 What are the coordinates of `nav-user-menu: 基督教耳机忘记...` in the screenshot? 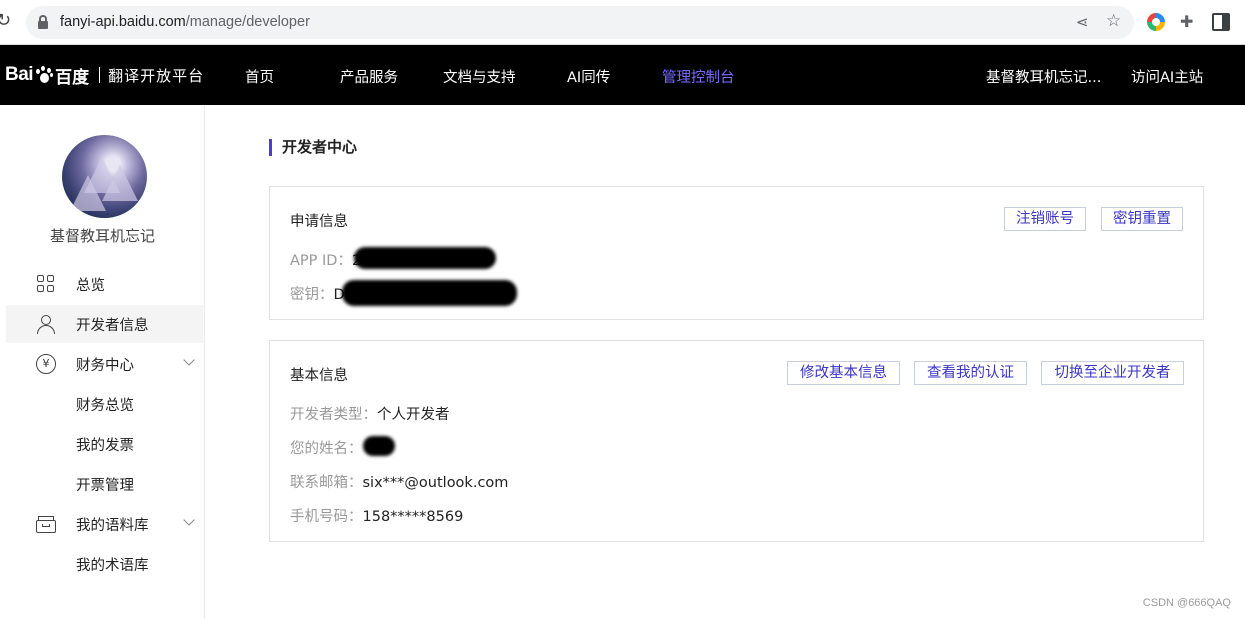 It's located at (1043, 76).